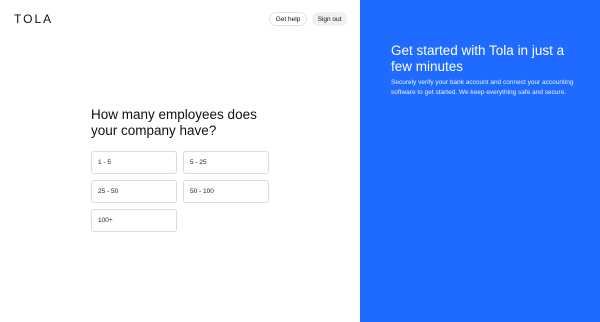 This screenshot has height=322, width=600. Describe the element at coordinates (108, 191) in the screenshot. I see `option-label: 25 - 50` at that location.